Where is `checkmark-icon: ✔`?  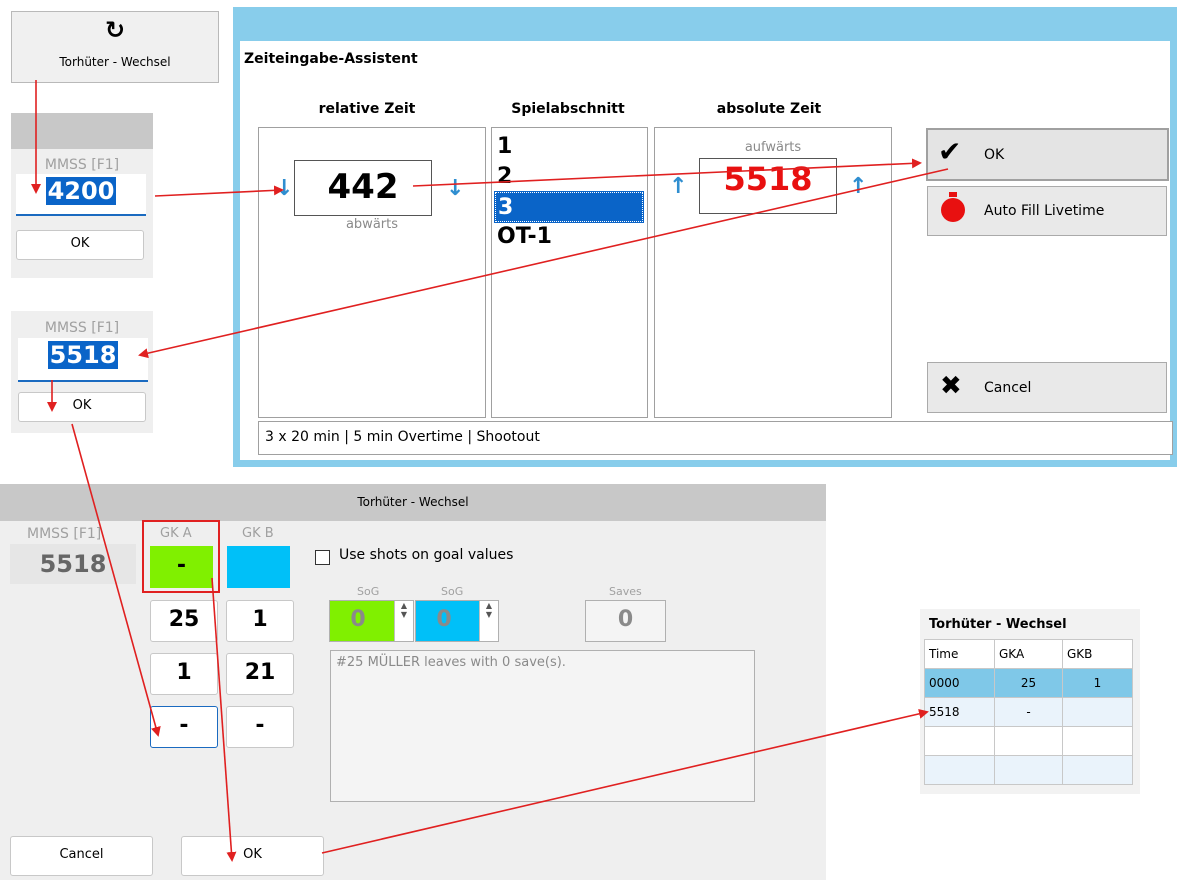 checkmark-icon: ✔ is located at coordinates (950, 151).